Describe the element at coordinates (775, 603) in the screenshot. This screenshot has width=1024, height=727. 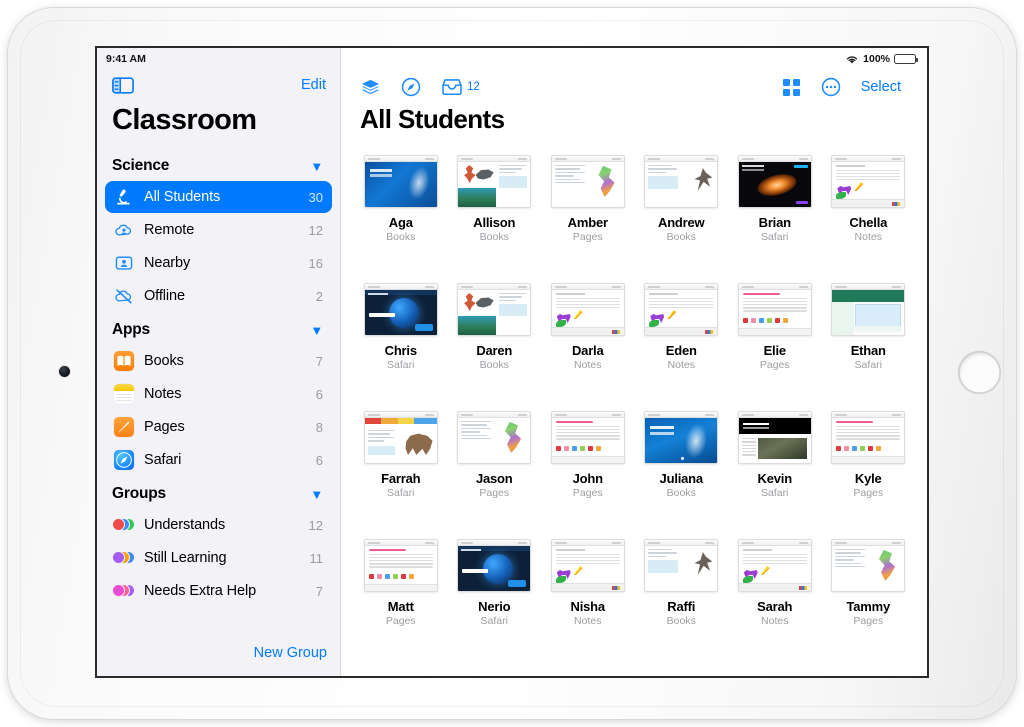
I see `student-cell: Sarah Notes` at that location.